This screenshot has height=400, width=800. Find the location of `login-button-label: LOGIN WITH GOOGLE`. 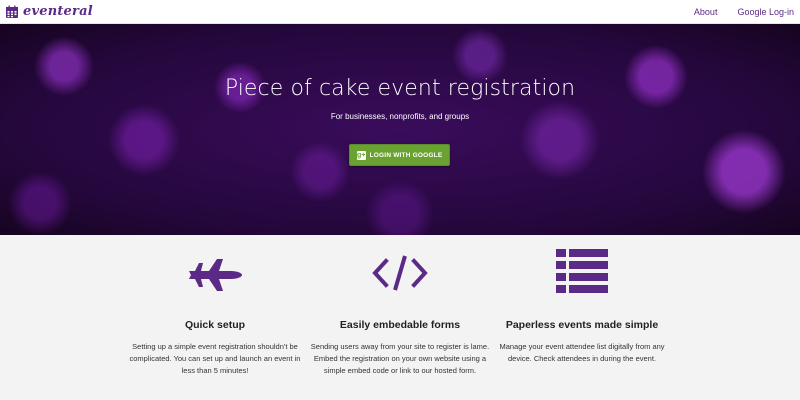

login-button-label: LOGIN WITH GOOGLE is located at coordinates (406, 155).